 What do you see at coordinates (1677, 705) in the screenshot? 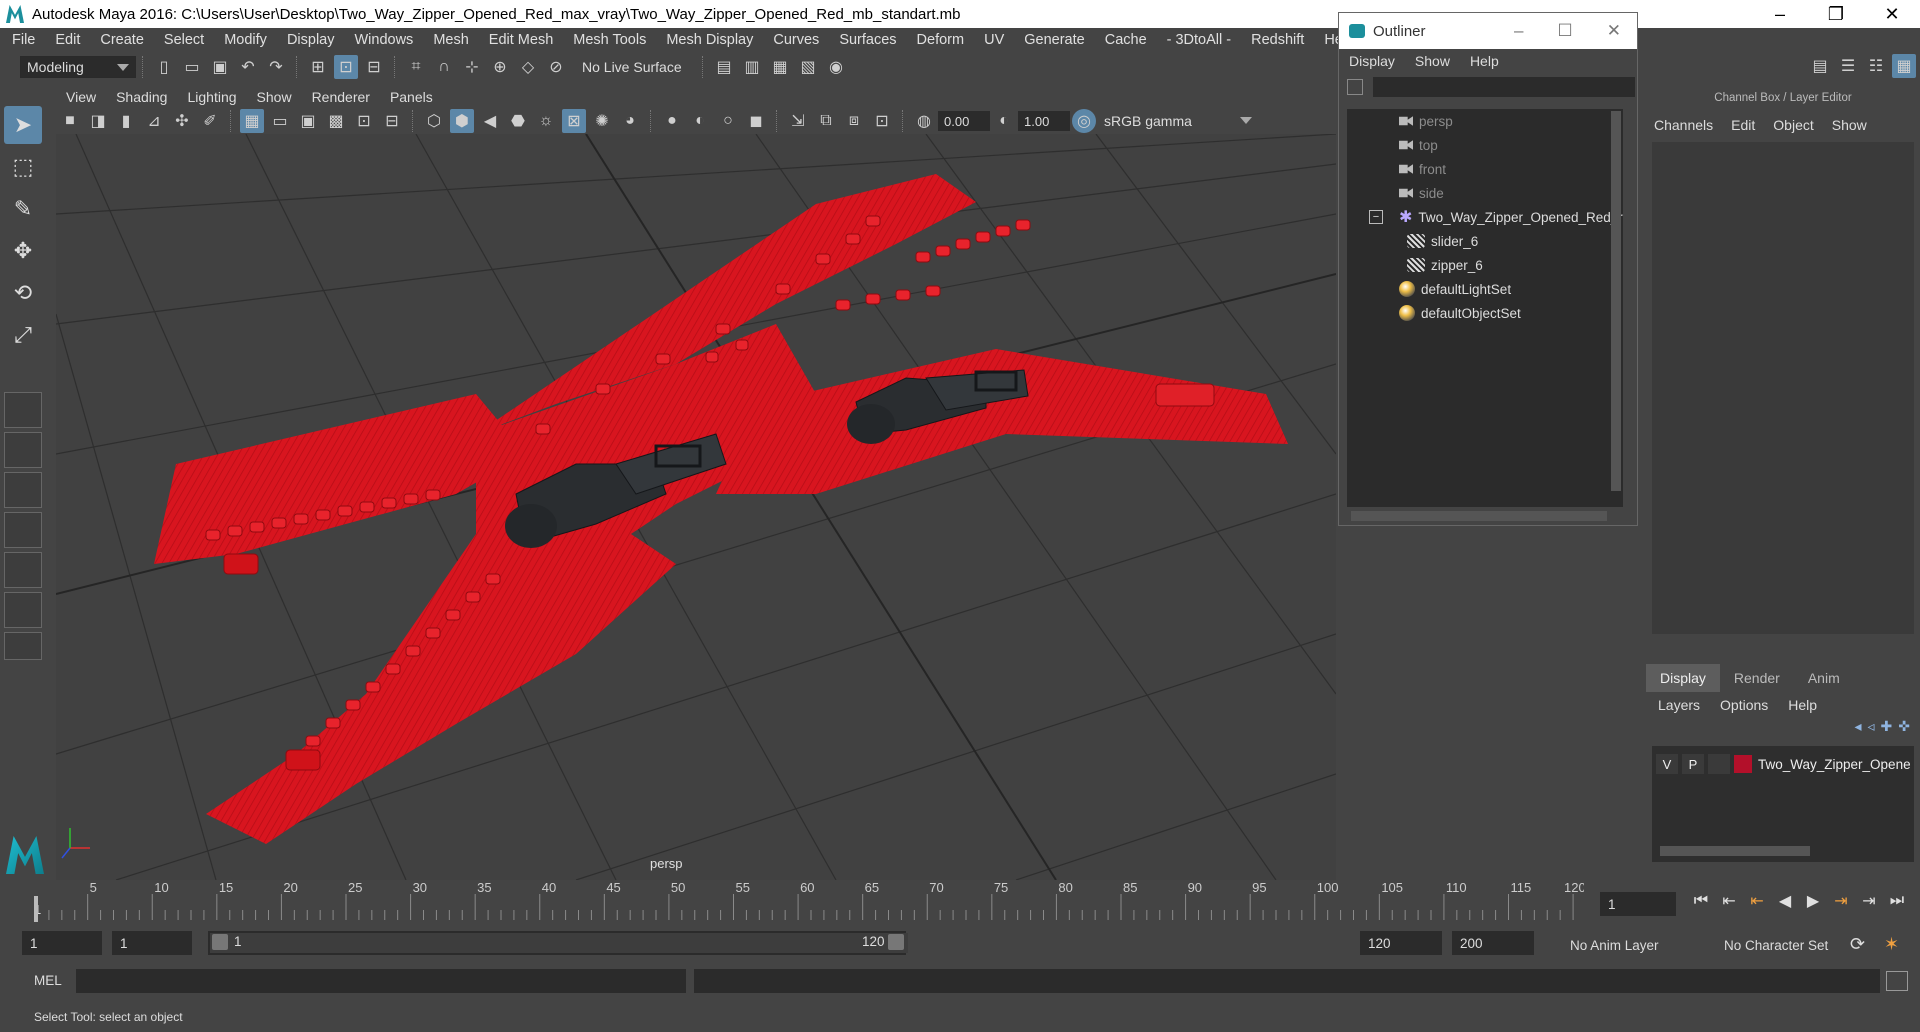
I see `layer-menu-layers: Layers` at bounding box center [1677, 705].